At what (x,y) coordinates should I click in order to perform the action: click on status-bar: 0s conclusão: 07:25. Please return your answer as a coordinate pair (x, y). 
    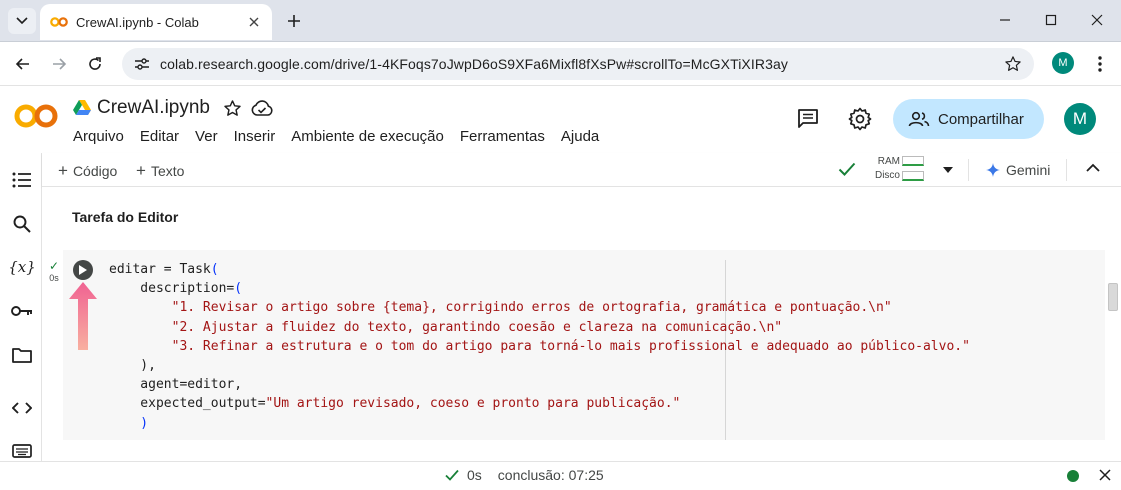
    Looking at the image, I should click on (560, 475).